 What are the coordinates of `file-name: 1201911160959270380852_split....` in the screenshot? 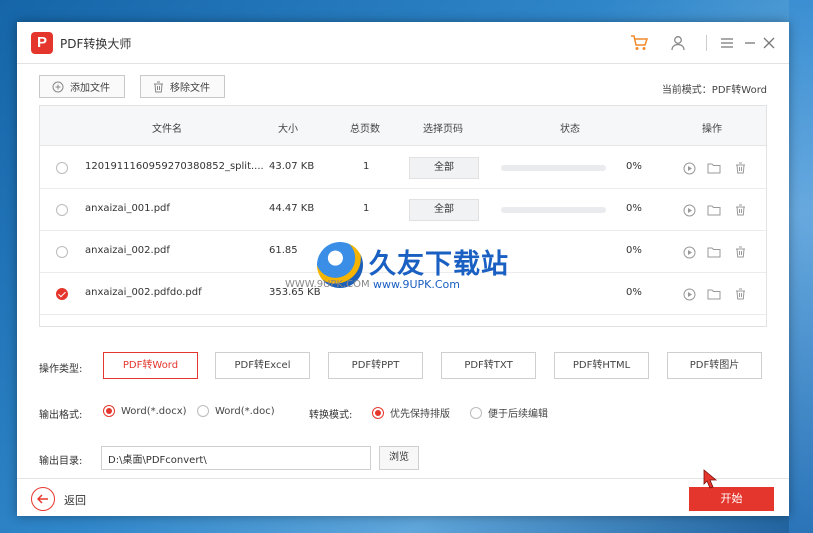 It's located at (174, 166).